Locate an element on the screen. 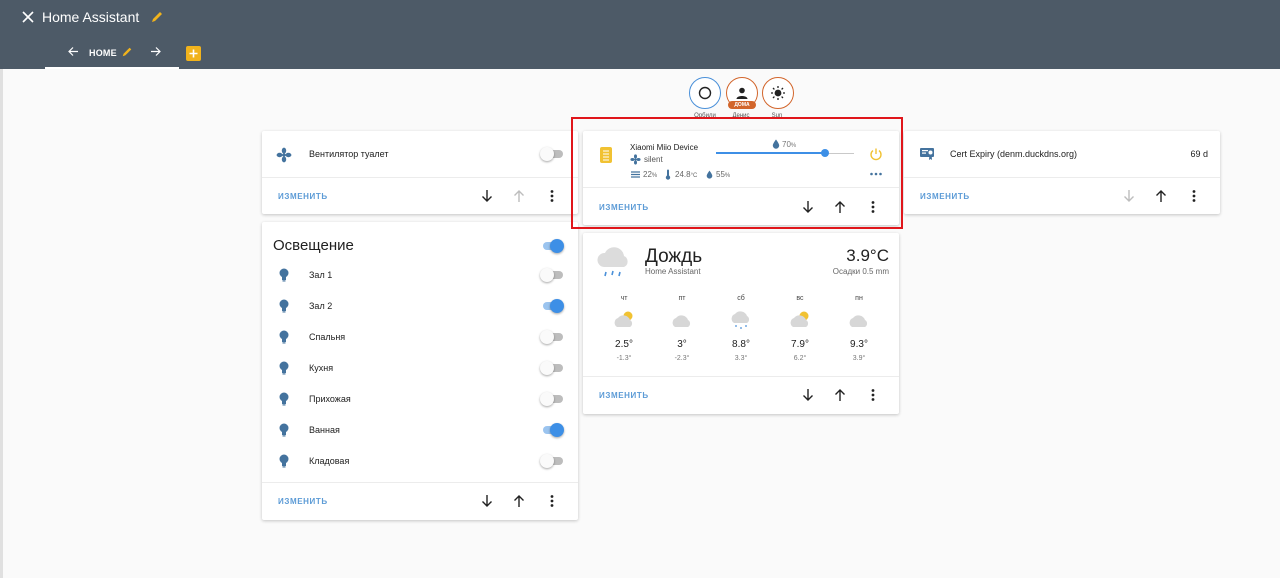  weather-temperature: 3.9°C is located at coordinates (867, 255).